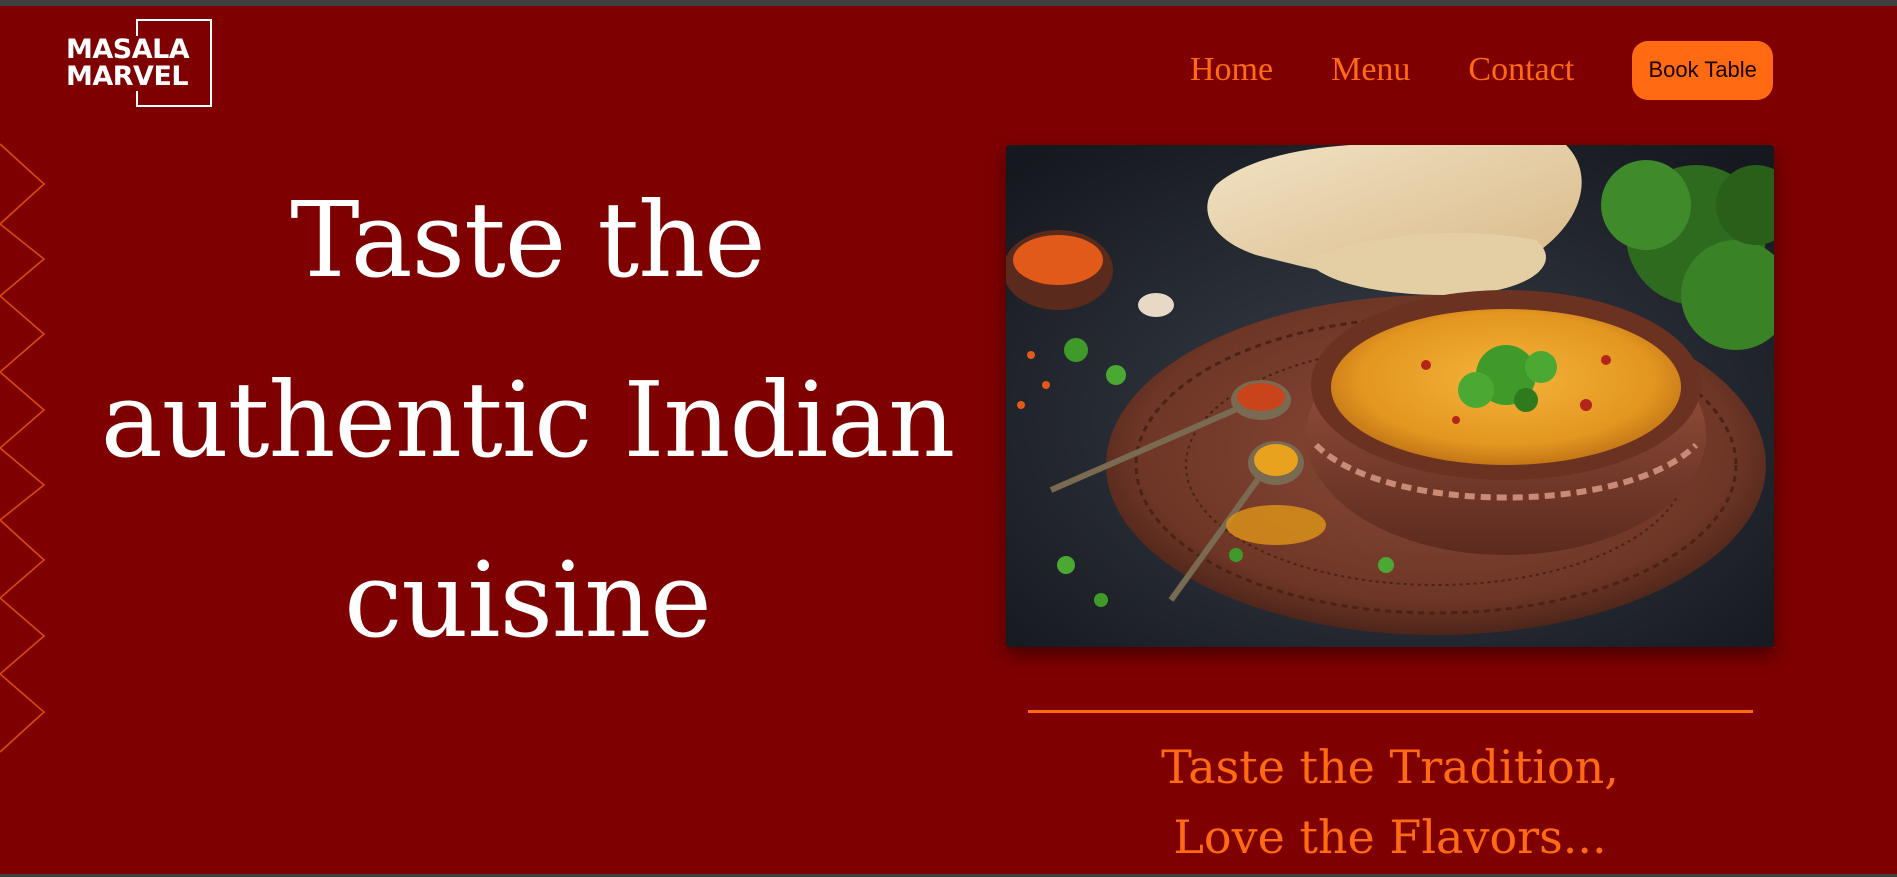 The height and width of the screenshot is (877, 1897). I want to click on nav-link-contact: Contact, so click(1521, 70).